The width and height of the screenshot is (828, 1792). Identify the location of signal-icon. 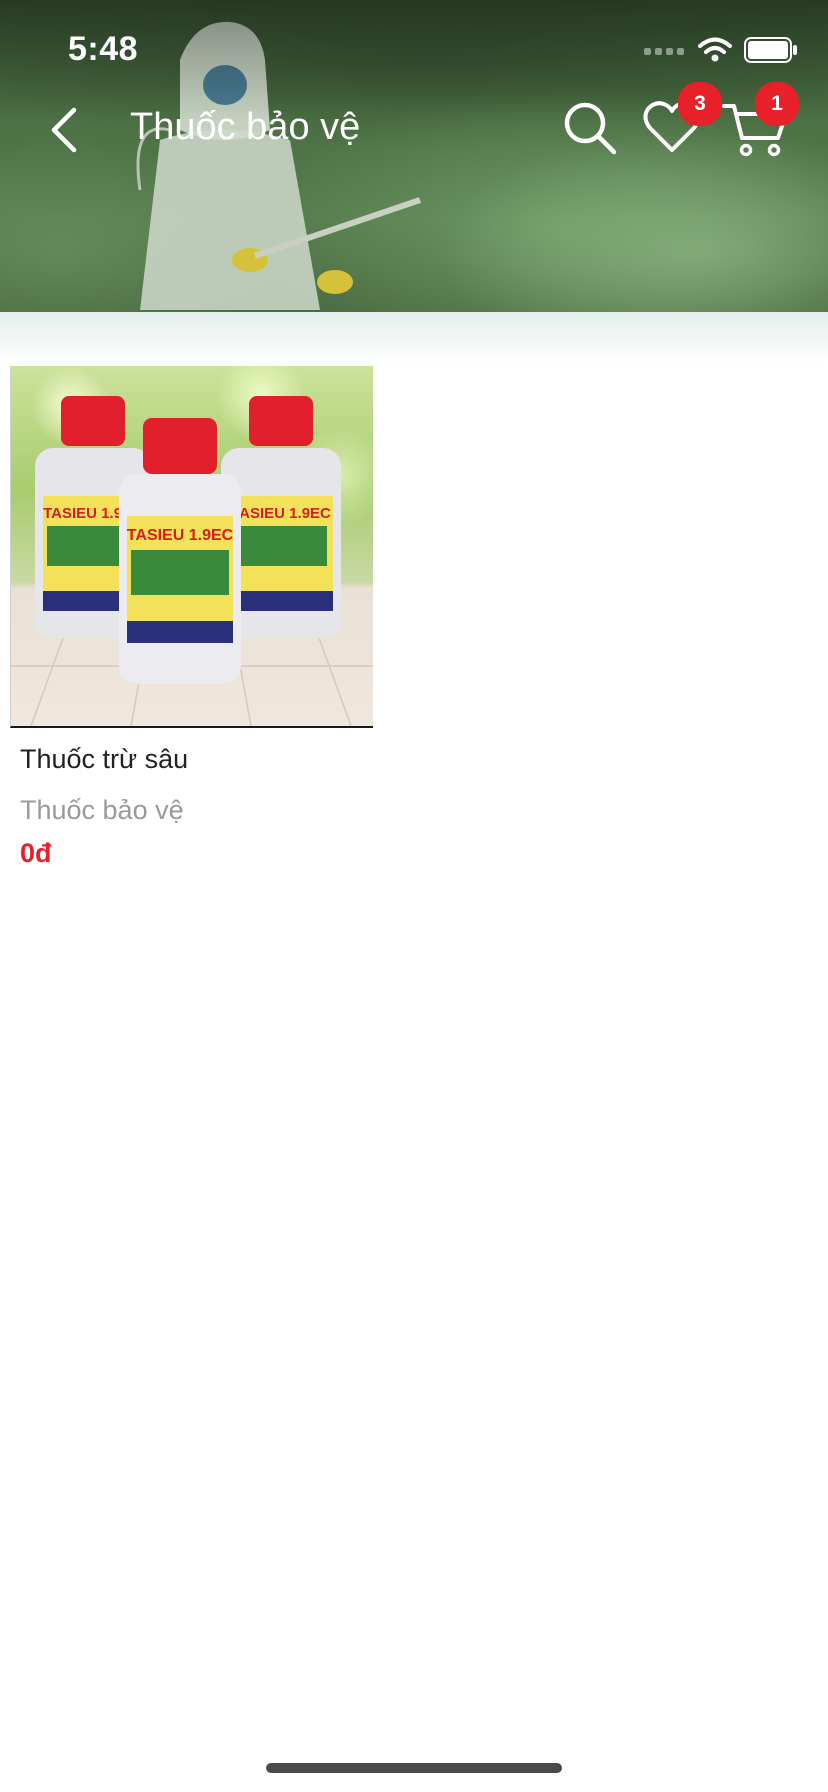
(664, 51).